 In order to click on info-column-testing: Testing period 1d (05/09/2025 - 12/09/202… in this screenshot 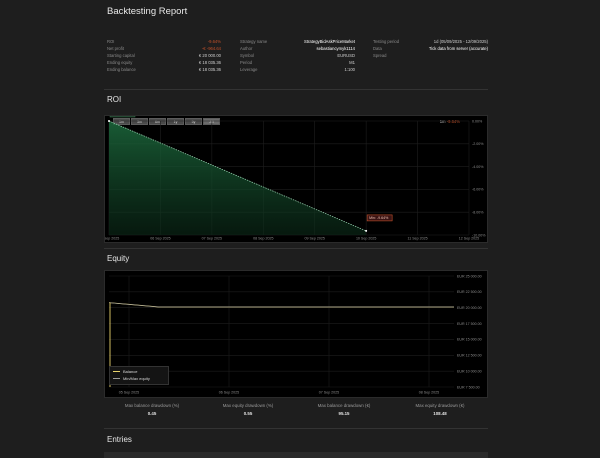, I will do `click(430, 57)`.